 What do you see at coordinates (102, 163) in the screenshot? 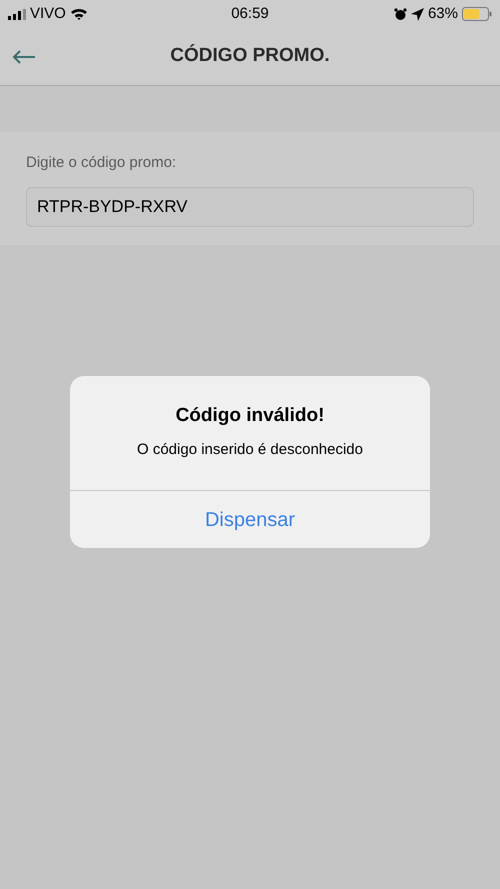
I see `field-label: Digite o código promo:` at bounding box center [102, 163].